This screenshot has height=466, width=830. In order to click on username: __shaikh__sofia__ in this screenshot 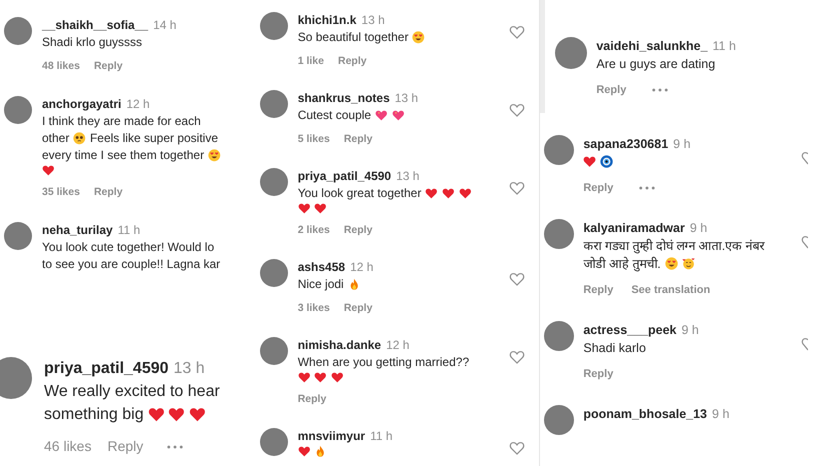, I will do `click(95, 25)`.